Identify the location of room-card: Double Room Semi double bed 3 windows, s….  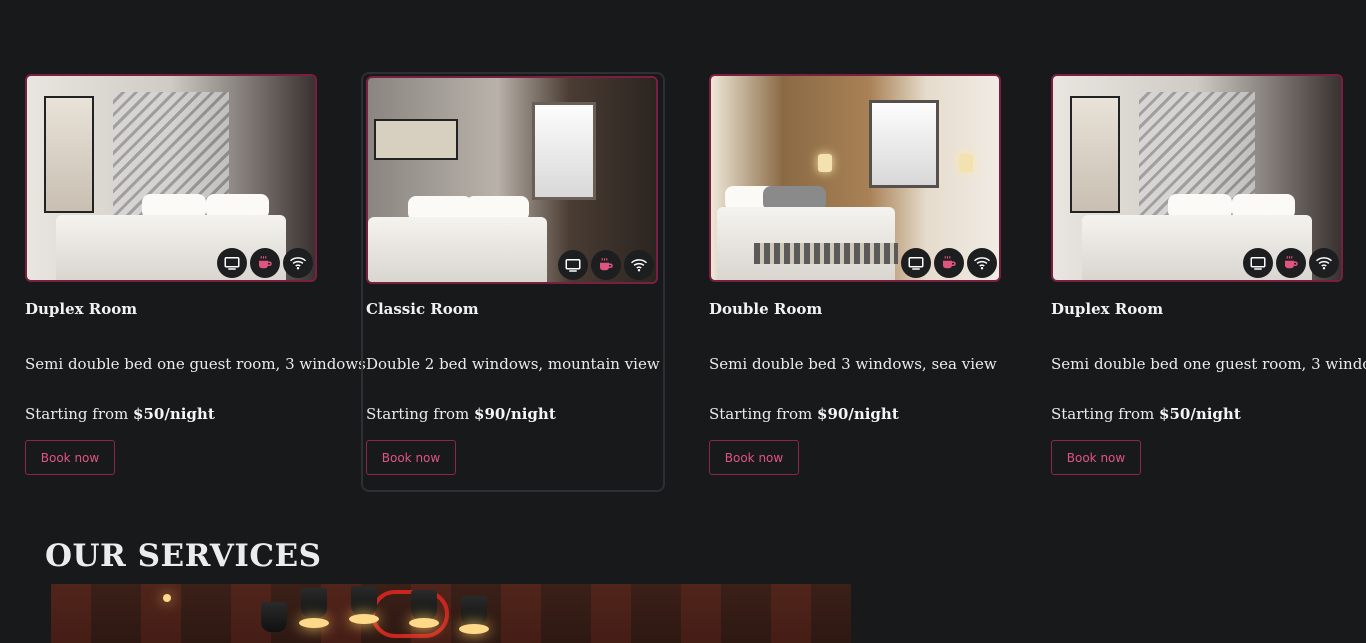
(855, 283).